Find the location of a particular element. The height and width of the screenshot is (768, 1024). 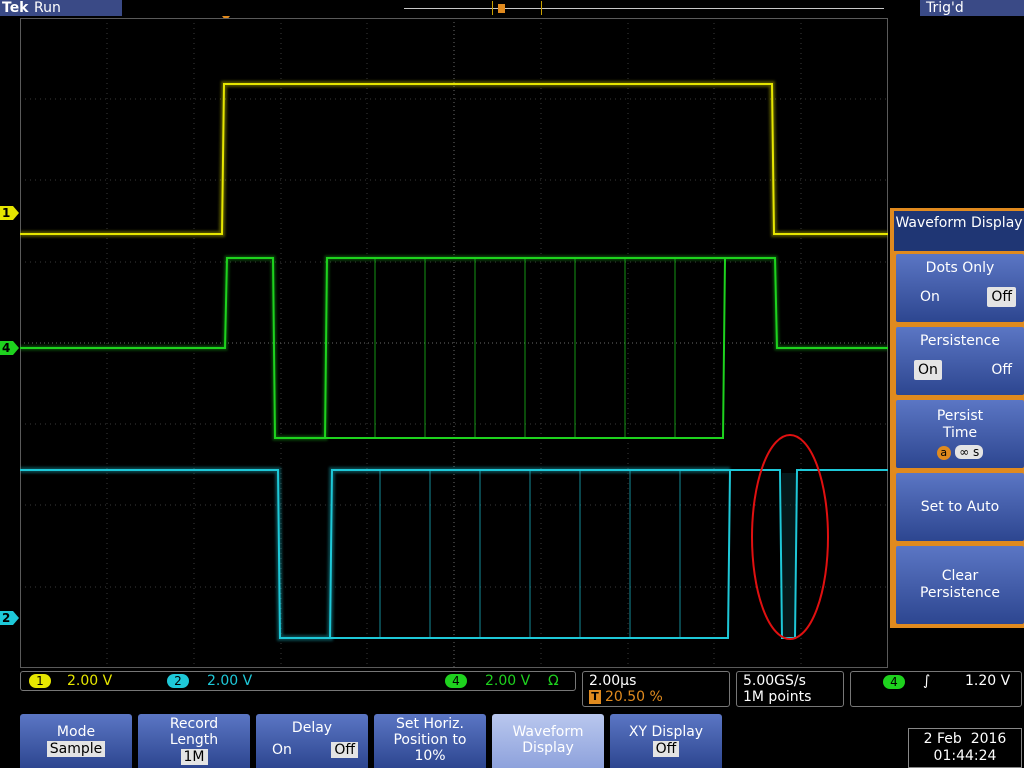

record-length-button: Record Length 1M is located at coordinates (194, 741).